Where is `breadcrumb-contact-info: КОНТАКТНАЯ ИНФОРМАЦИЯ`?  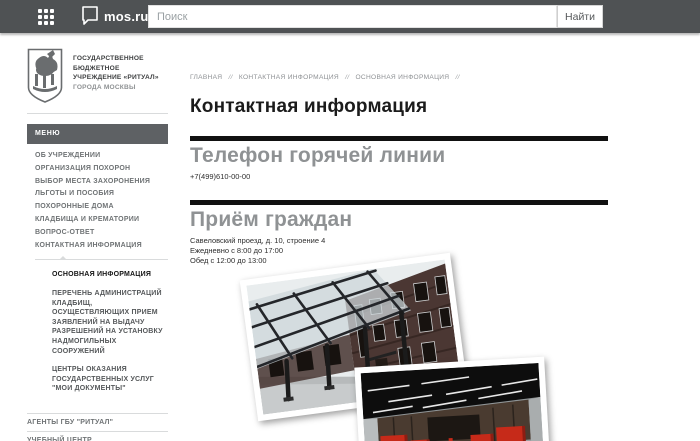
breadcrumb-contact-info: КОНТАКТНАЯ ИНФОРМАЦИЯ is located at coordinates (289, 77).